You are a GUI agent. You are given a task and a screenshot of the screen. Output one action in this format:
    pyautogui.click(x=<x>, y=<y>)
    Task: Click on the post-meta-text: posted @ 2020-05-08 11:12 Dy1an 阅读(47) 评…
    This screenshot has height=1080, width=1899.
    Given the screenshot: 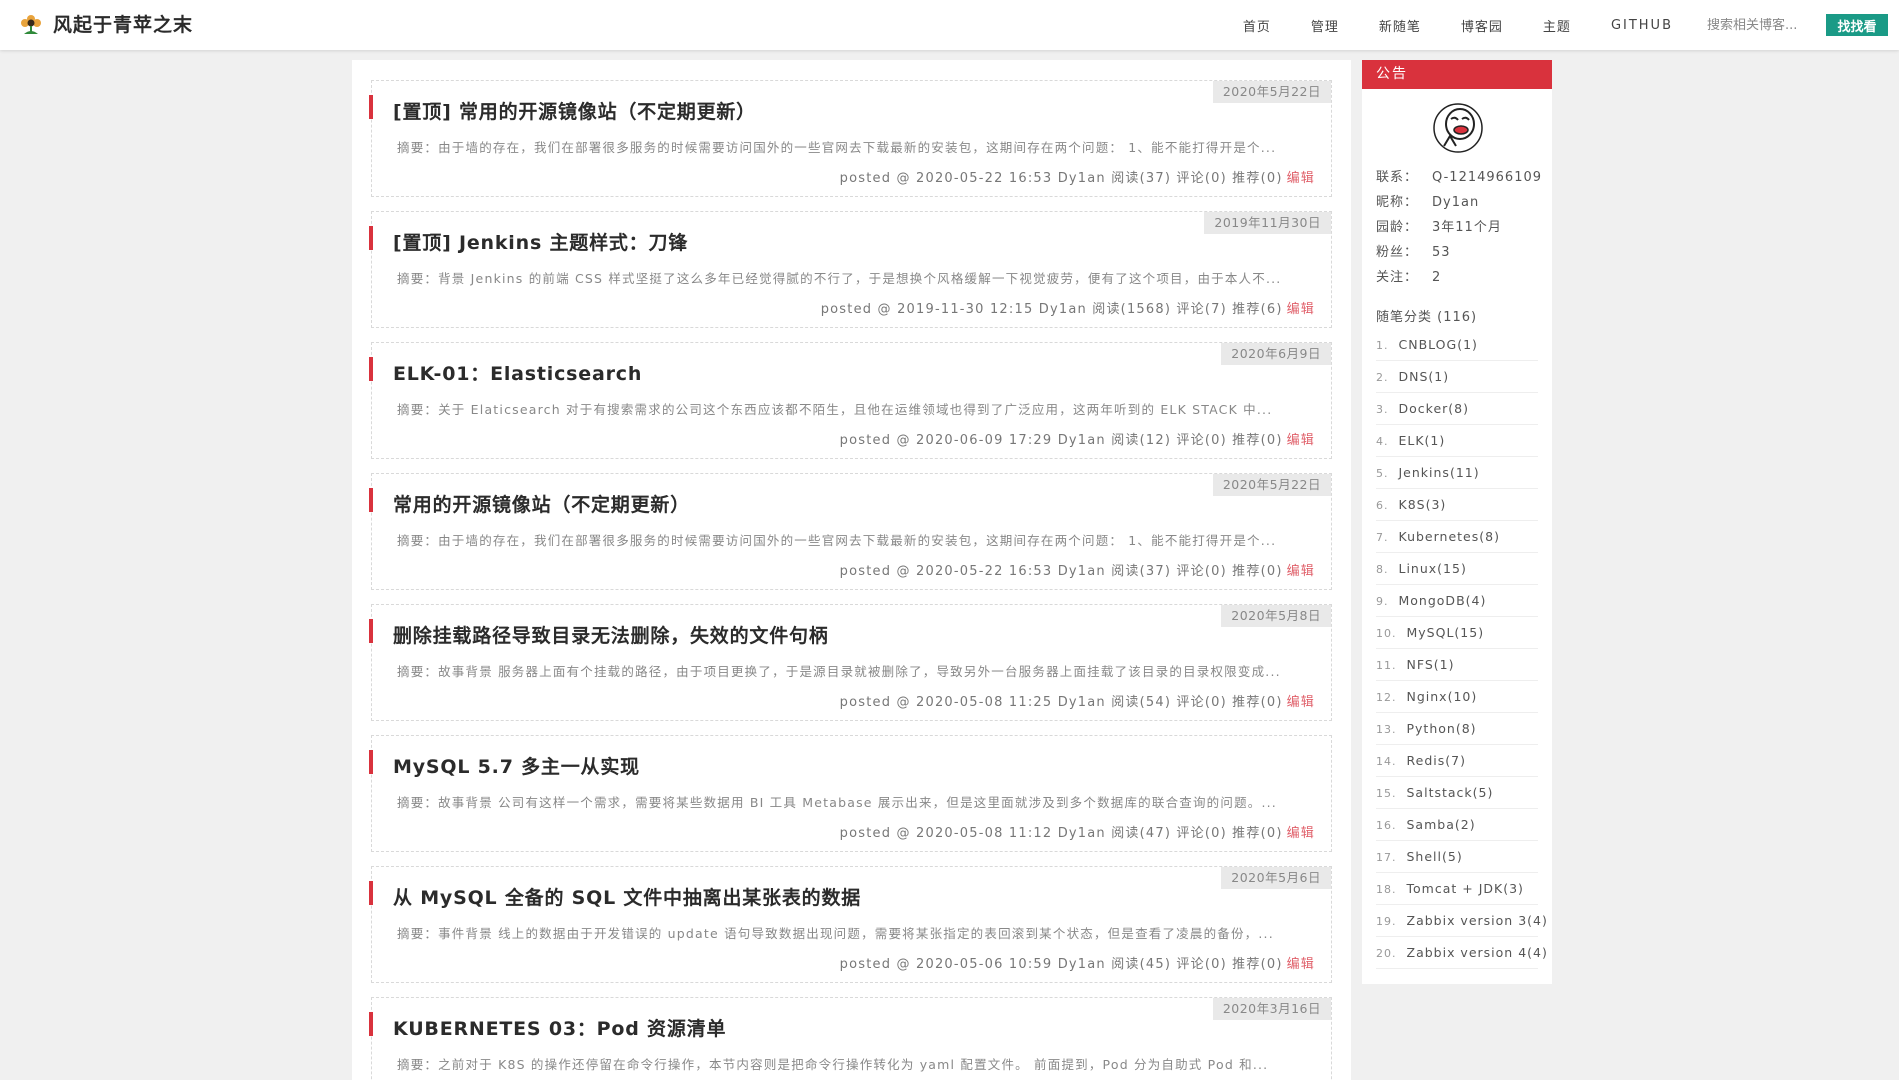 What is the action you would take?
    pyautogui.click(x=1061, y=833)
    